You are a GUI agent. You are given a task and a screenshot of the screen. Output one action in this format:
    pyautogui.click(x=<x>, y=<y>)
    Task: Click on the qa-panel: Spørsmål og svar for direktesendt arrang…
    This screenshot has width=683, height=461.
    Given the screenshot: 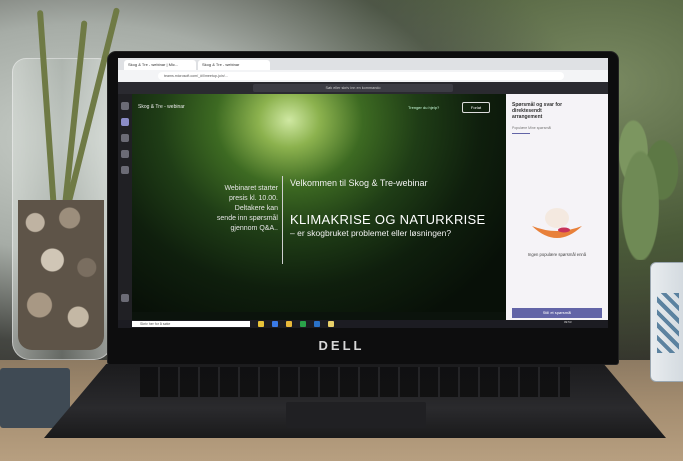 What is the action you would take?
    pyautogui.click(x=557, y=211)
    